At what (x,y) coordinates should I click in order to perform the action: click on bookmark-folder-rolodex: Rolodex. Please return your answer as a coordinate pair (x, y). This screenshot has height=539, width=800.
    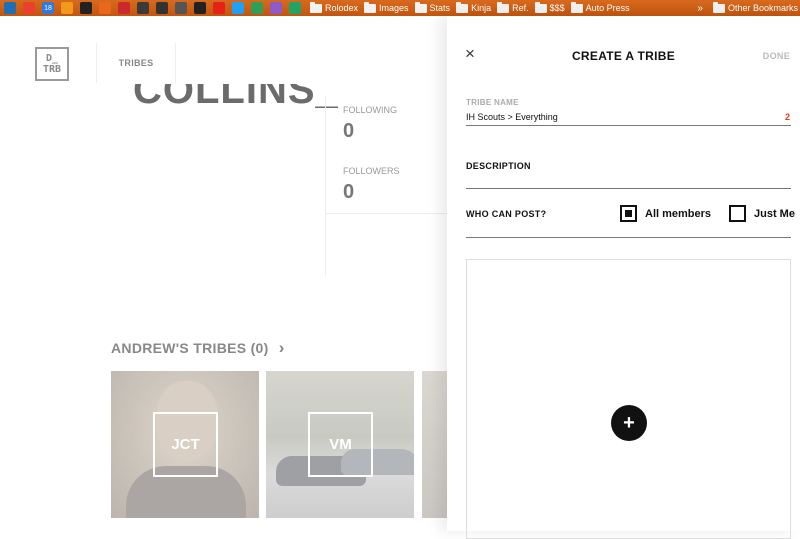
    Looking at the image, I should click on (334, 7).